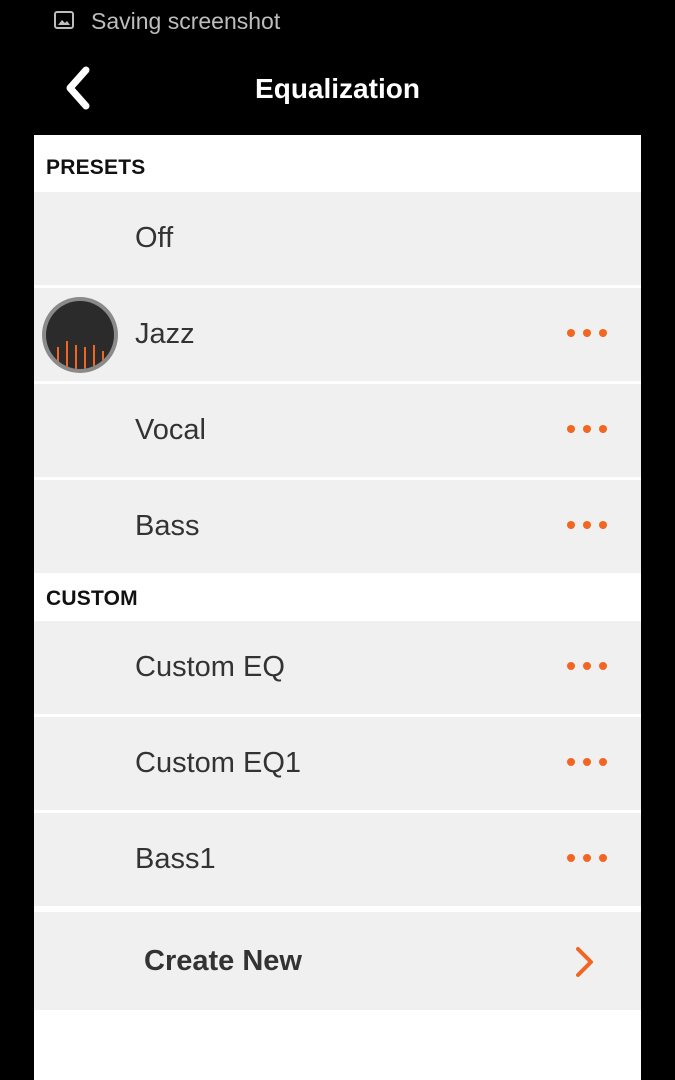 This screenshot has width=675, height=1080. I want to click on preset-item-vocal: Vocal, so click(337, 430).